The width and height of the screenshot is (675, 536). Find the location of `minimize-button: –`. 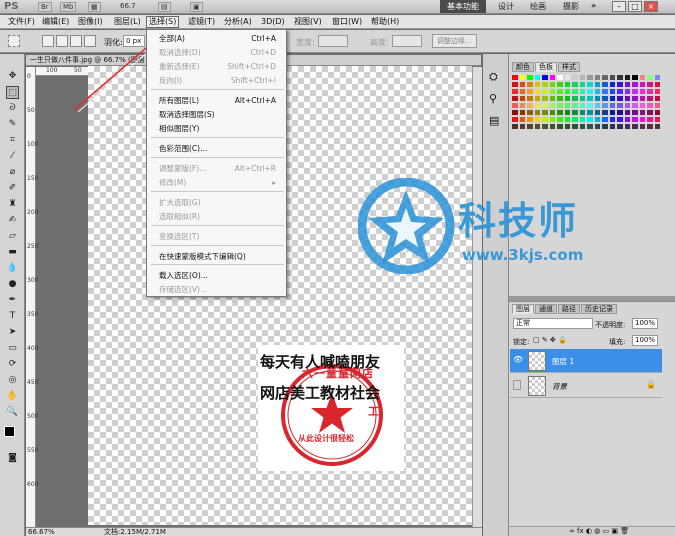

minimize-button: – is located at coordinates (619, 6).